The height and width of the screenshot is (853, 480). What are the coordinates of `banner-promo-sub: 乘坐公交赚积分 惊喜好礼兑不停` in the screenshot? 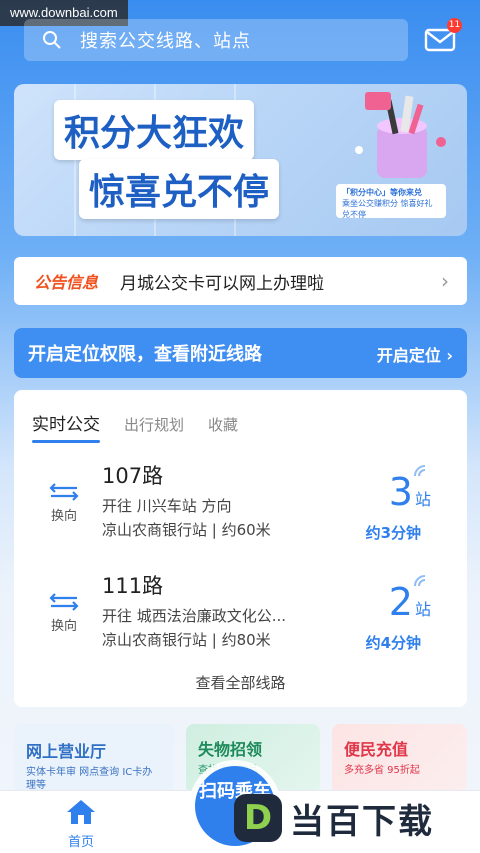 It's located at (387, 209).